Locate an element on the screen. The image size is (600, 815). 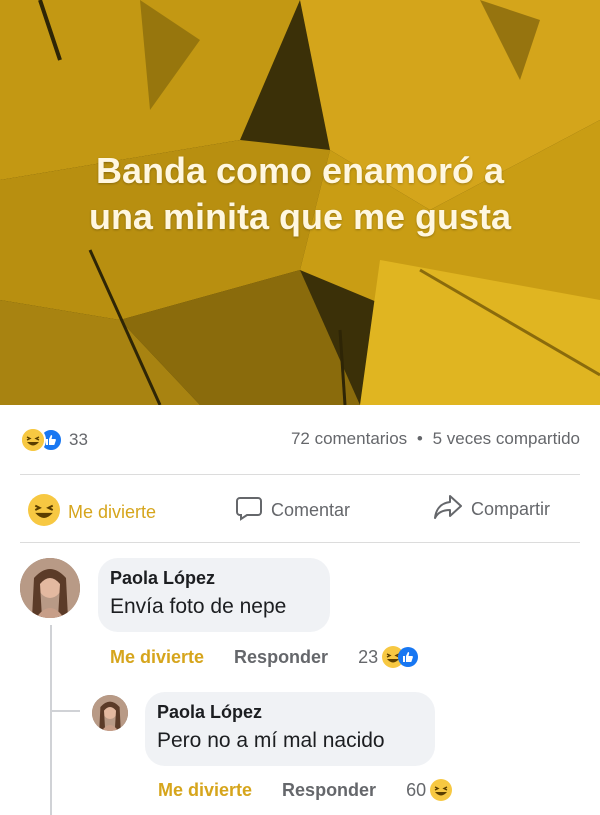
post-meta: 72 comentarios • 5 veces compartido is located at coordinates (435, 439).